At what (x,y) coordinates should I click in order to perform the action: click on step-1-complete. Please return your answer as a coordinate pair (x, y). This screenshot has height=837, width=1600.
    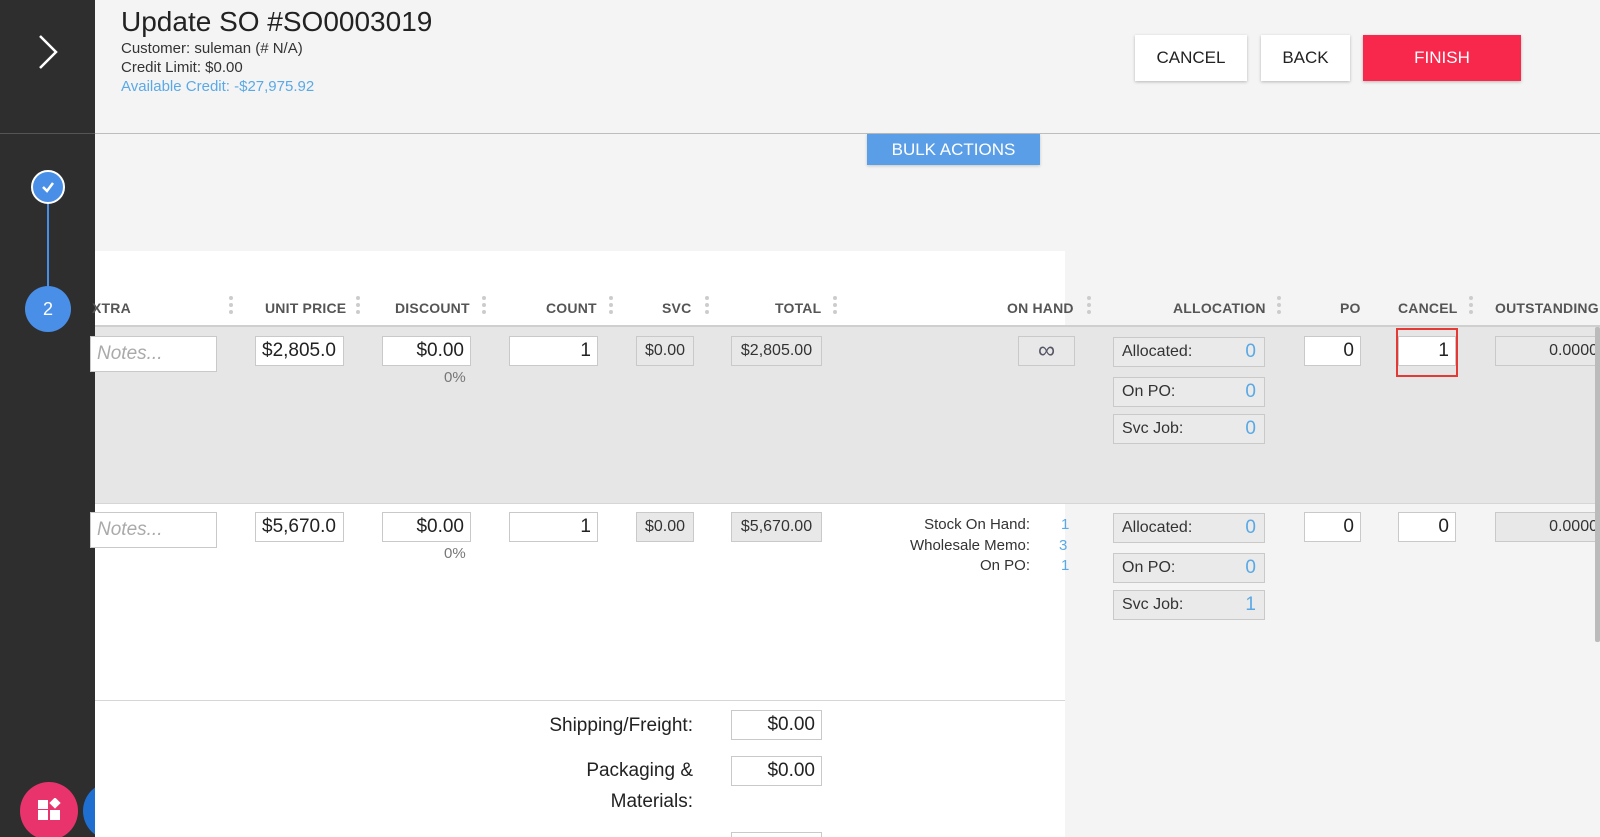
    Looking at the image, I should click on (48, 187).